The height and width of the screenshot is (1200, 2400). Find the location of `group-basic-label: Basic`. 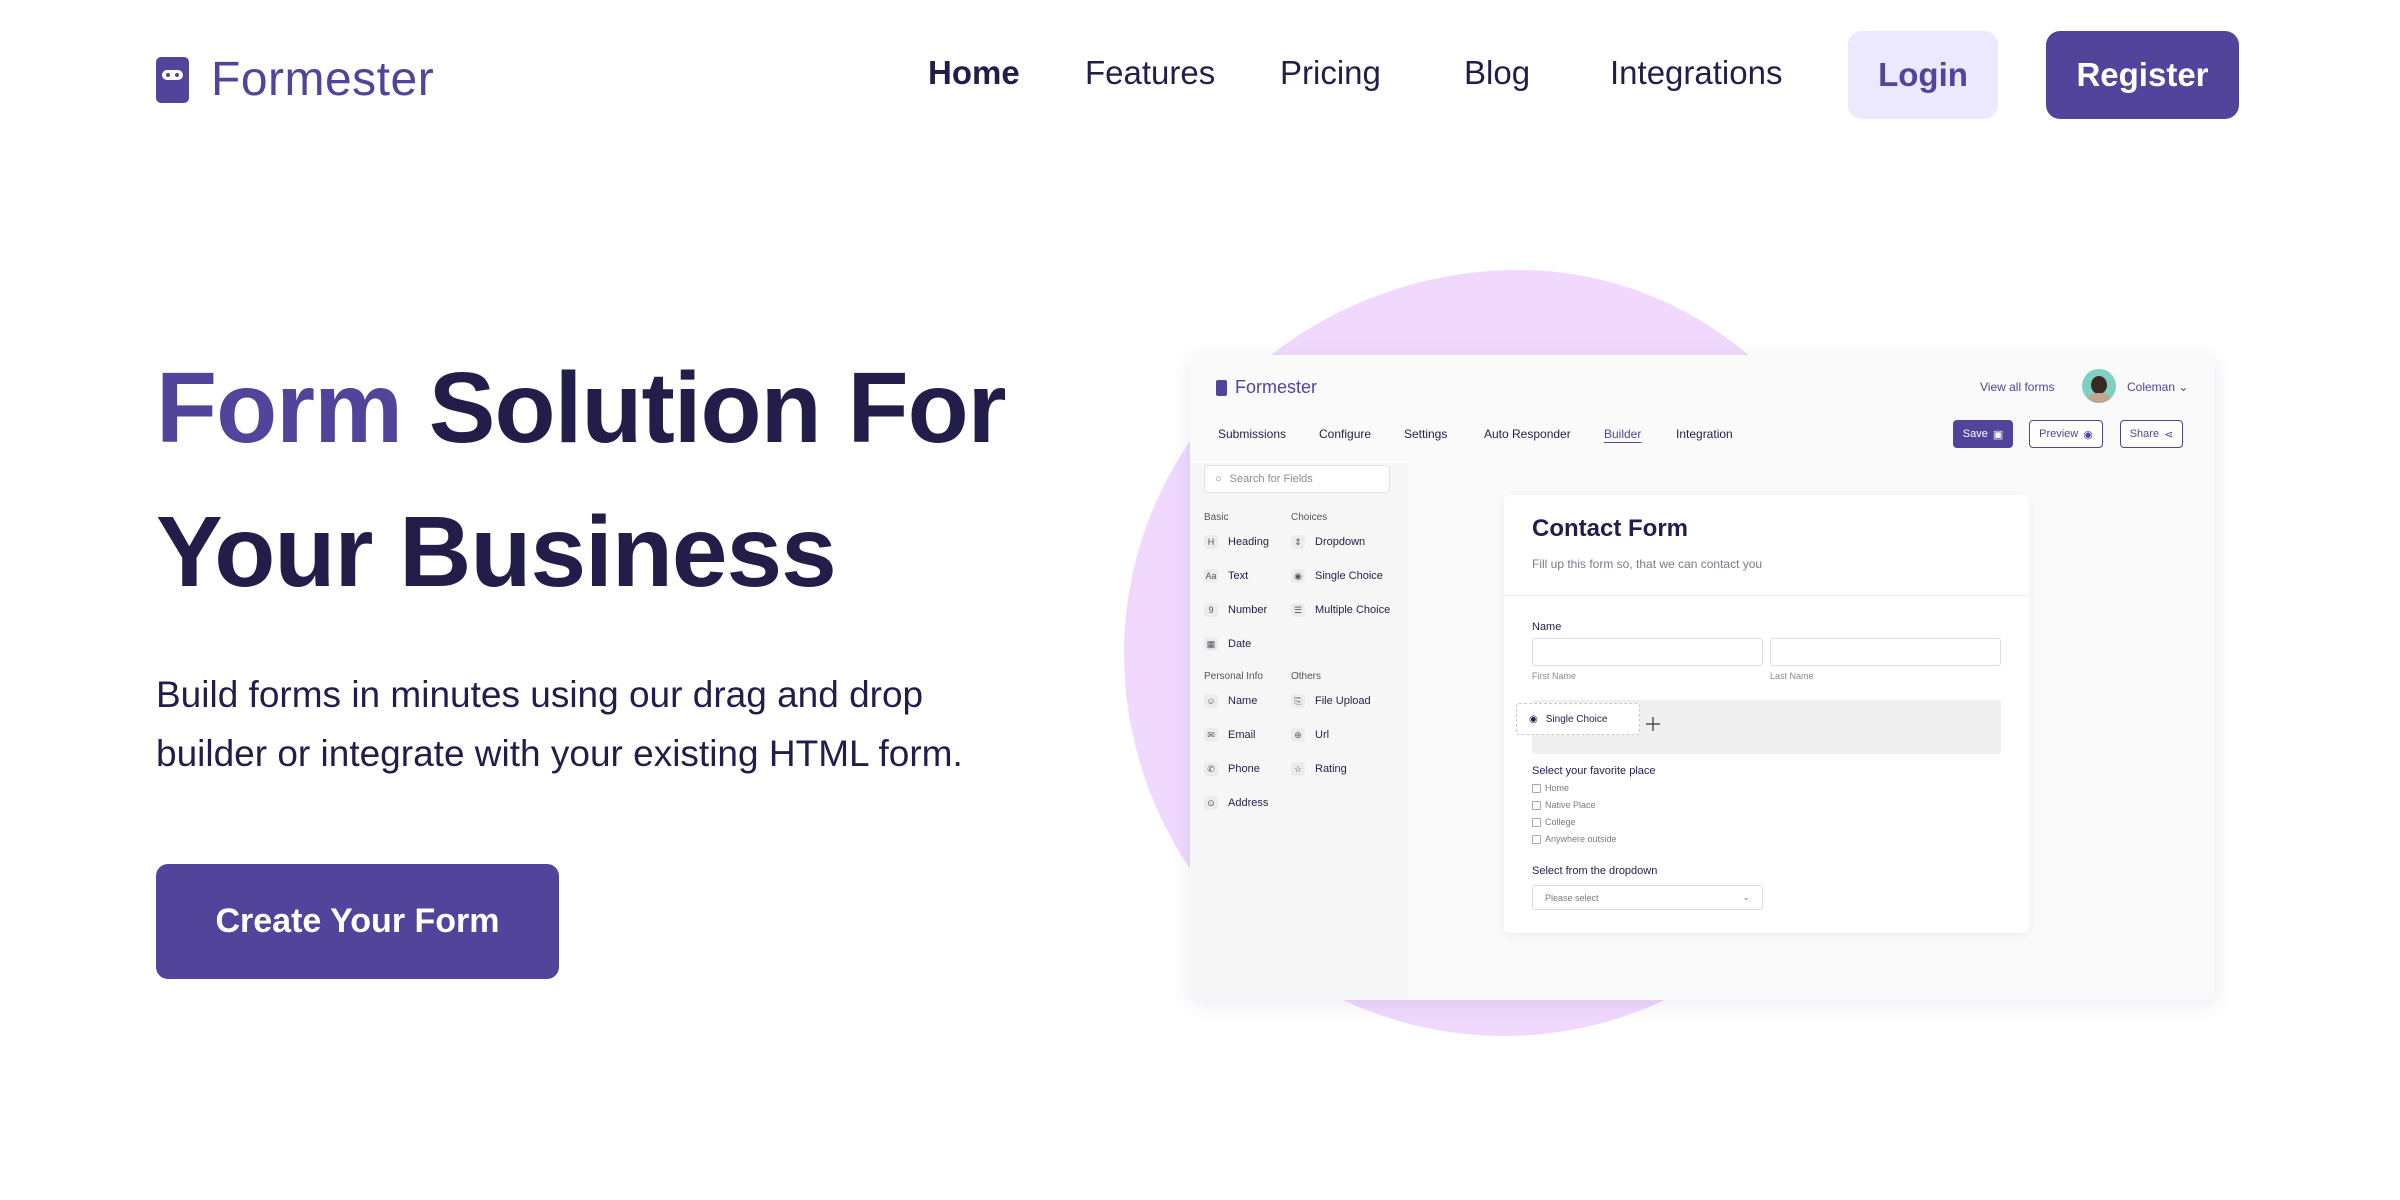

group-basic-label: Basic is located at coordinates (1216, 517).